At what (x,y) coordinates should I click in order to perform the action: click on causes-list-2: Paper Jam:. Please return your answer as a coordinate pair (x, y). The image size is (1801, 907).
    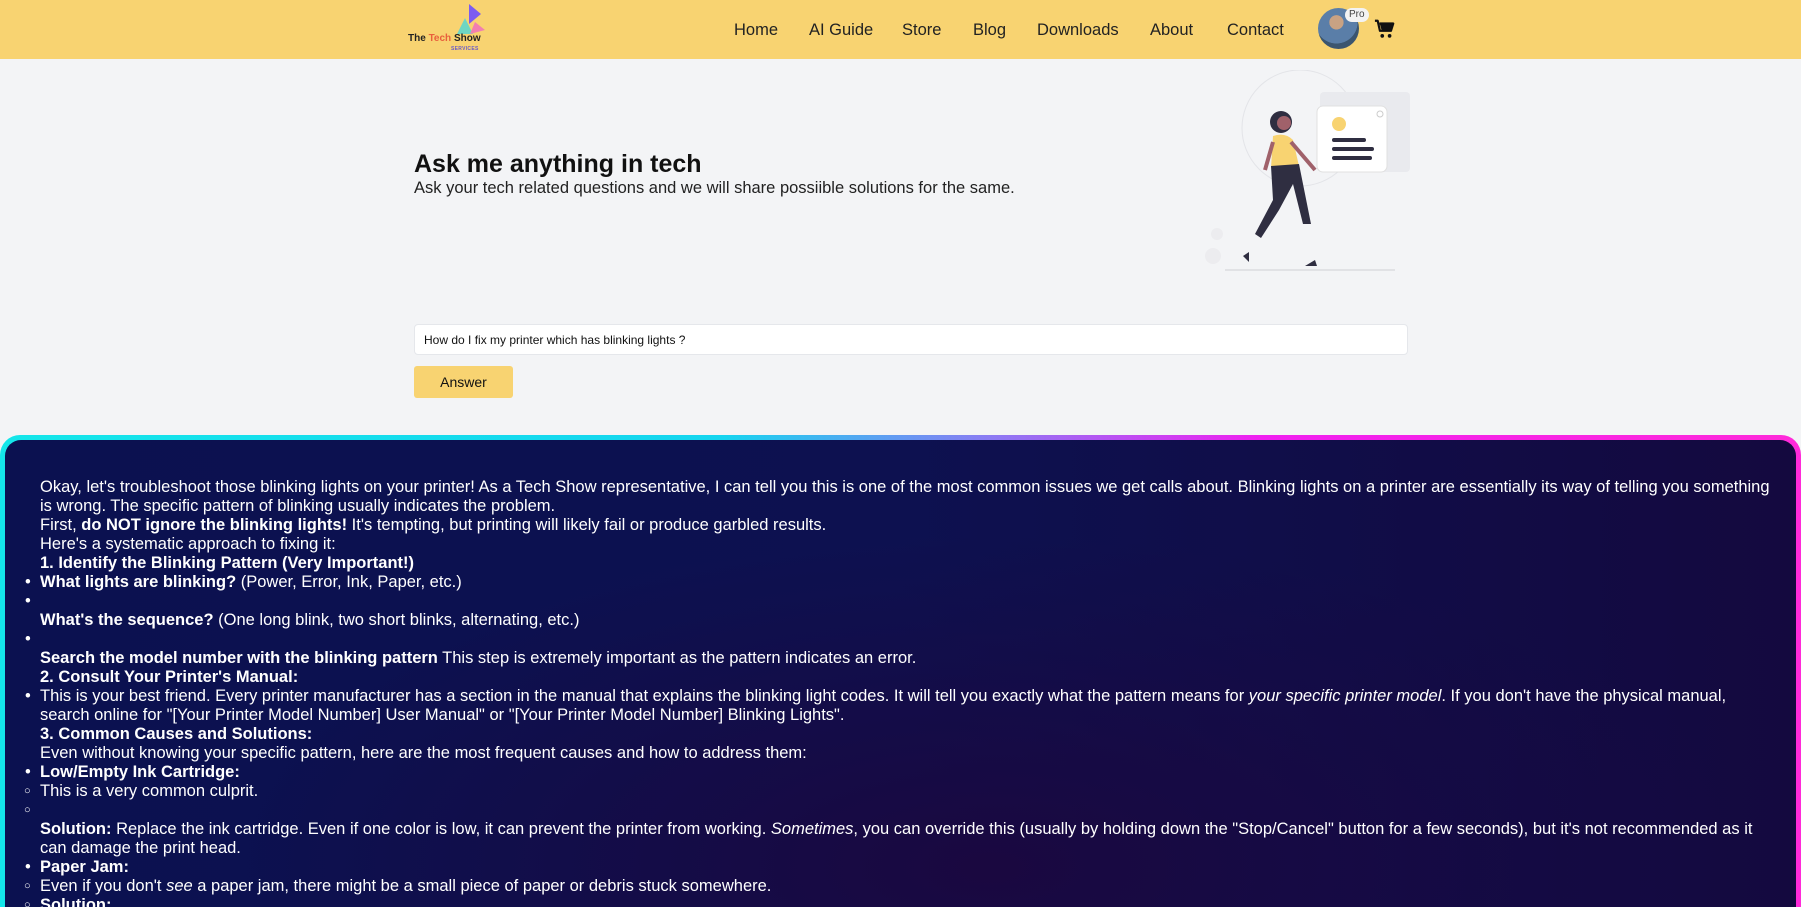
    Looking at the image, I should click on (897, 867).